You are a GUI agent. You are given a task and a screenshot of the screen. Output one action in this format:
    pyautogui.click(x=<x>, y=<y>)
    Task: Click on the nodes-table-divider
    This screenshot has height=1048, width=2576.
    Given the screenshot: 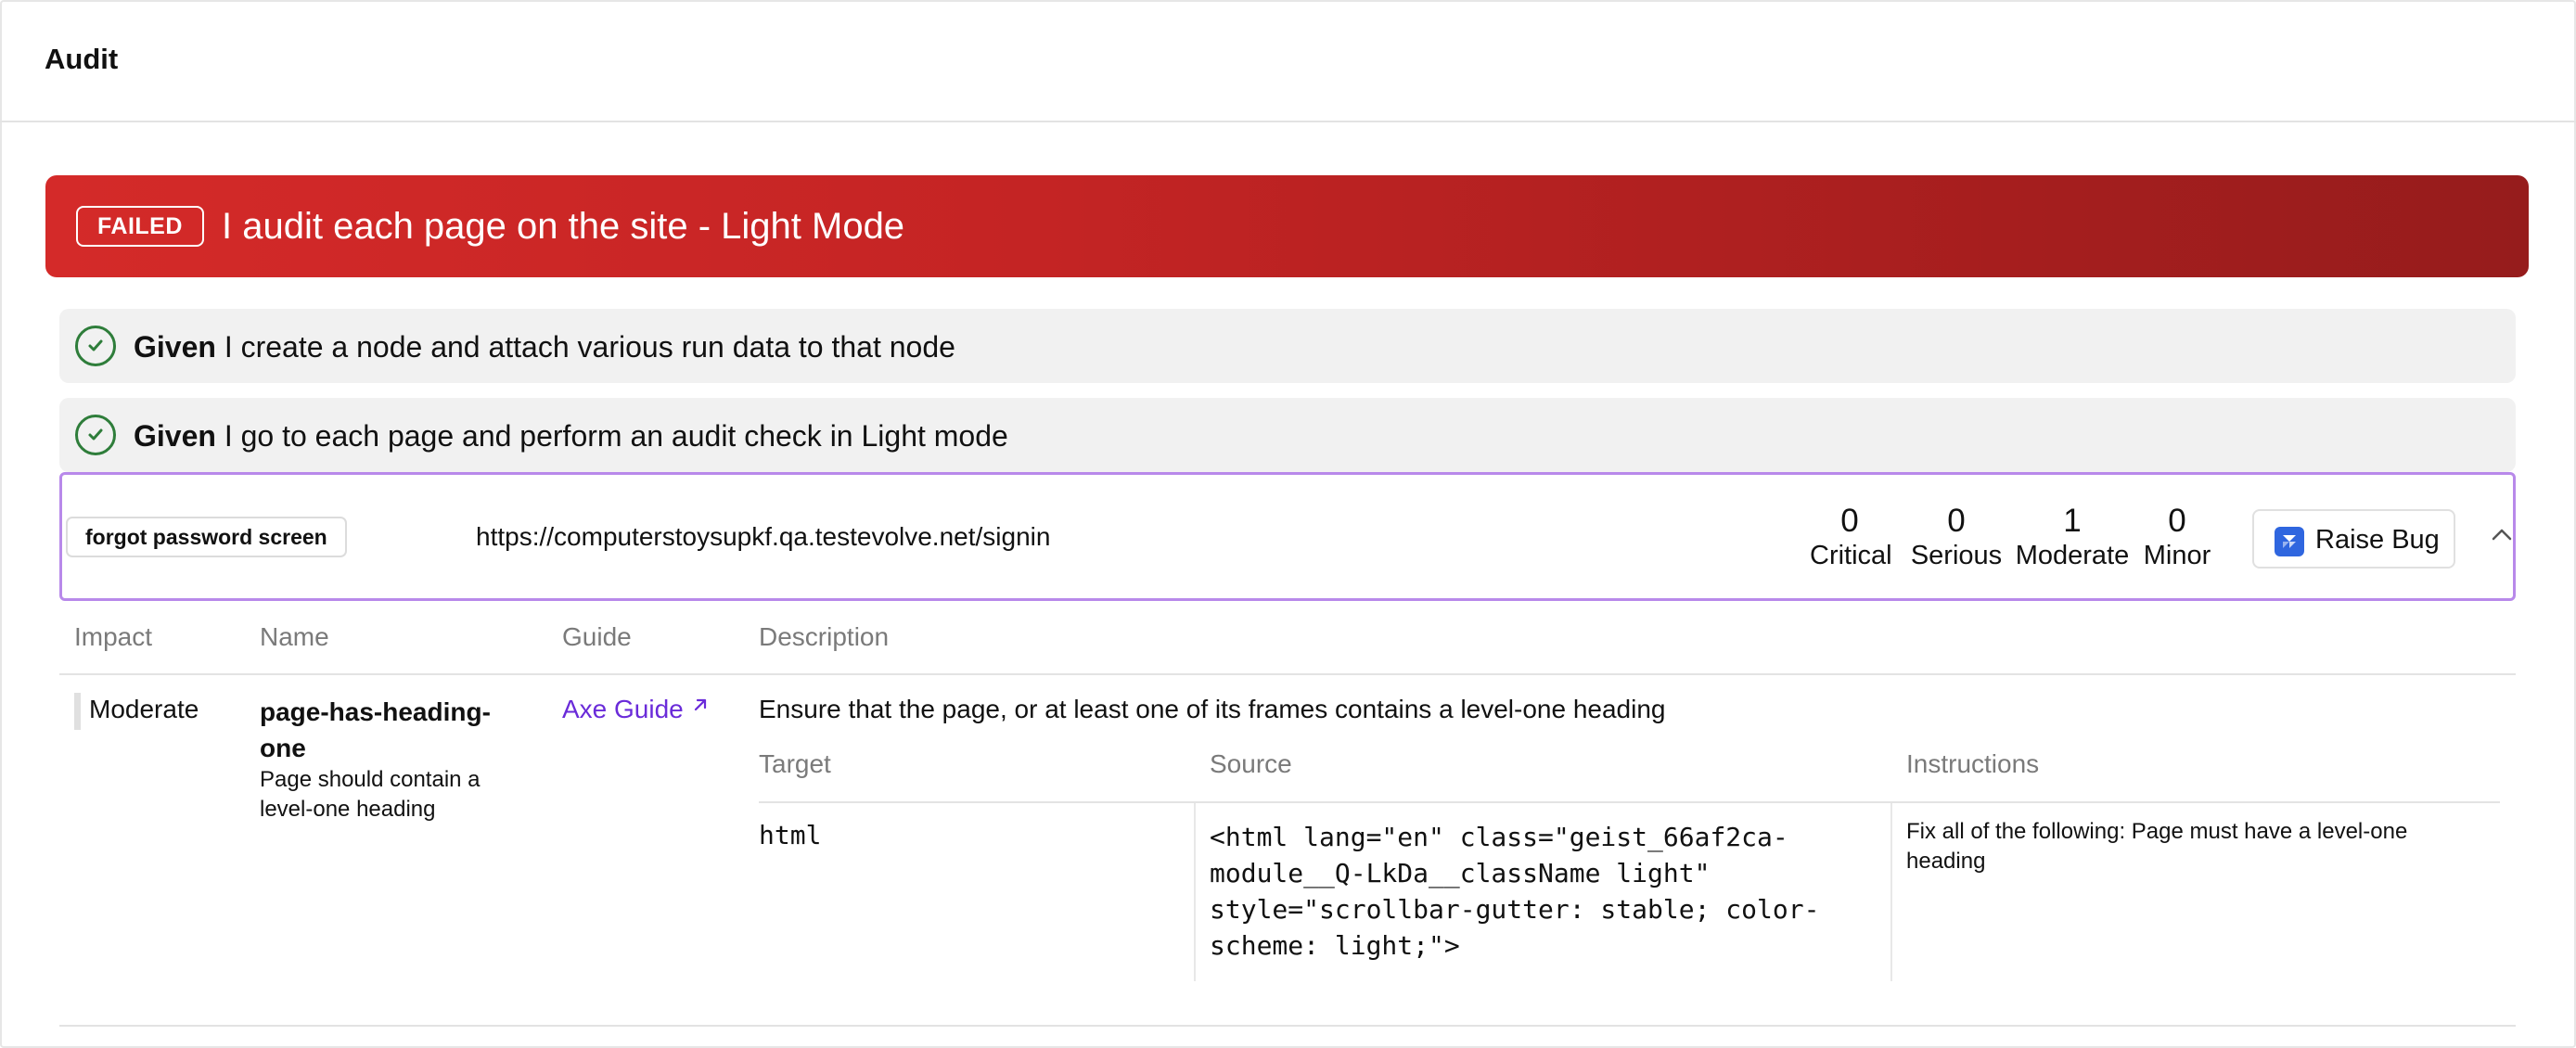 What is the action you would take?
    pyautogui.click(x=1629, y=802)
    